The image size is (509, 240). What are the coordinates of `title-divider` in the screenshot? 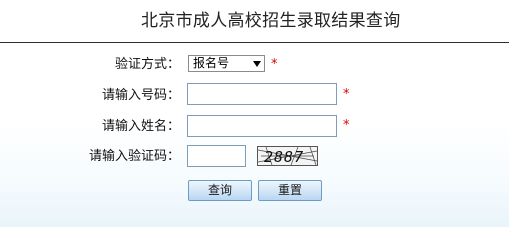 It's located at (254, 42).